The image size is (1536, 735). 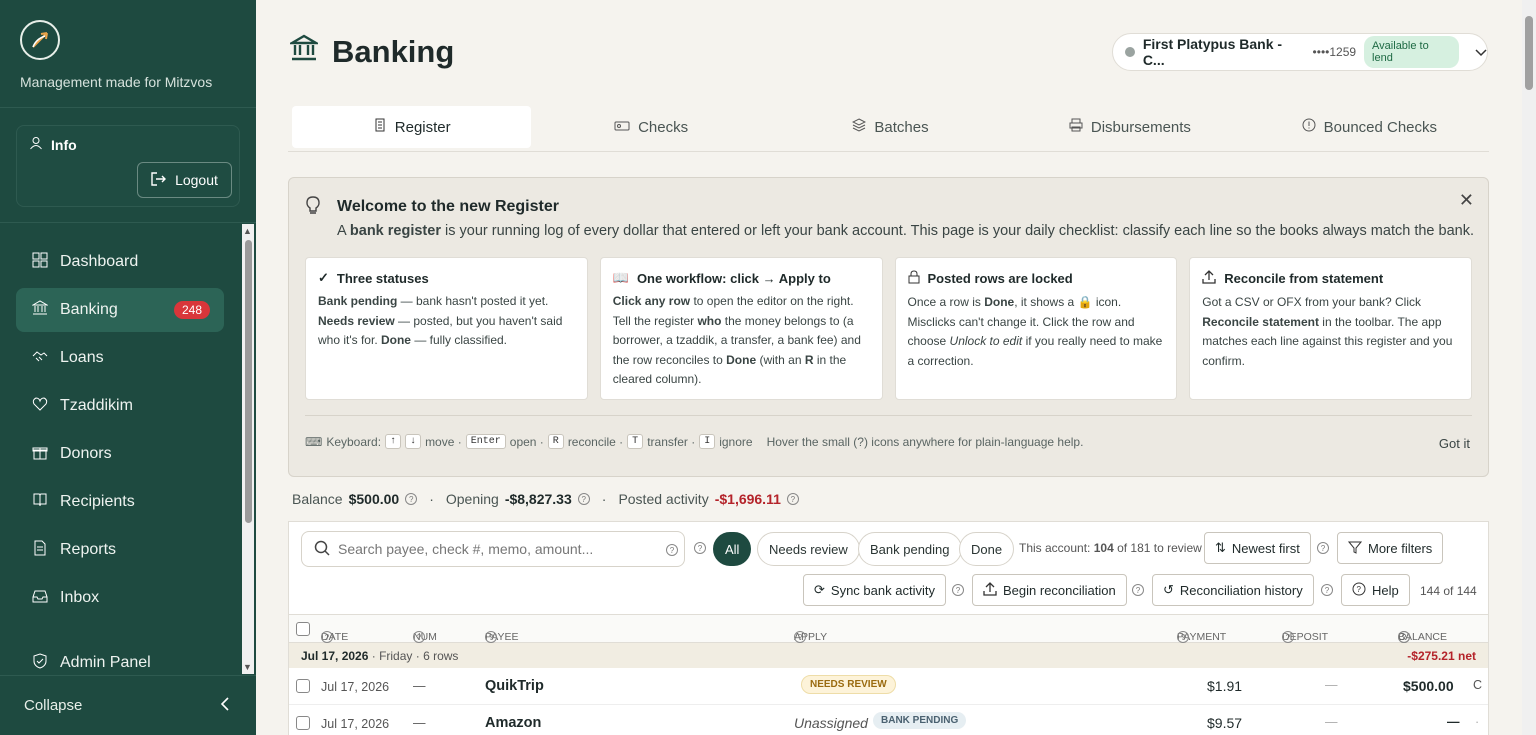 I want to click on page-scroll-thumb, so click(x=1529, y=53).